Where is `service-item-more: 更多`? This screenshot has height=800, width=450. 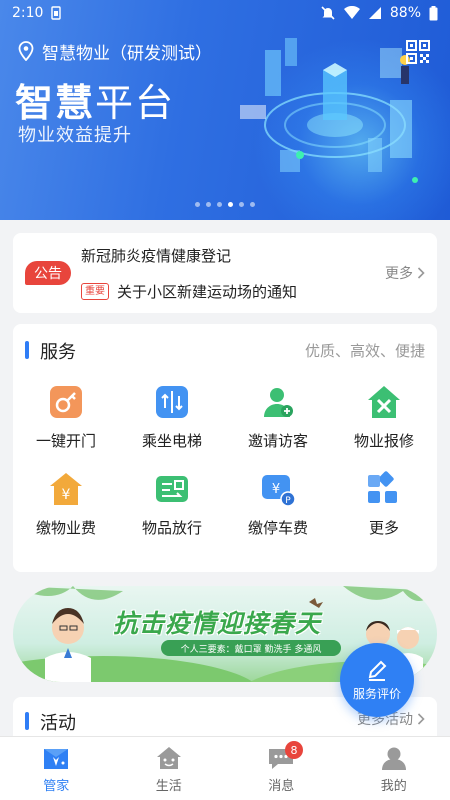
service-item-more: 更多 is located at coordinates (384, 504).